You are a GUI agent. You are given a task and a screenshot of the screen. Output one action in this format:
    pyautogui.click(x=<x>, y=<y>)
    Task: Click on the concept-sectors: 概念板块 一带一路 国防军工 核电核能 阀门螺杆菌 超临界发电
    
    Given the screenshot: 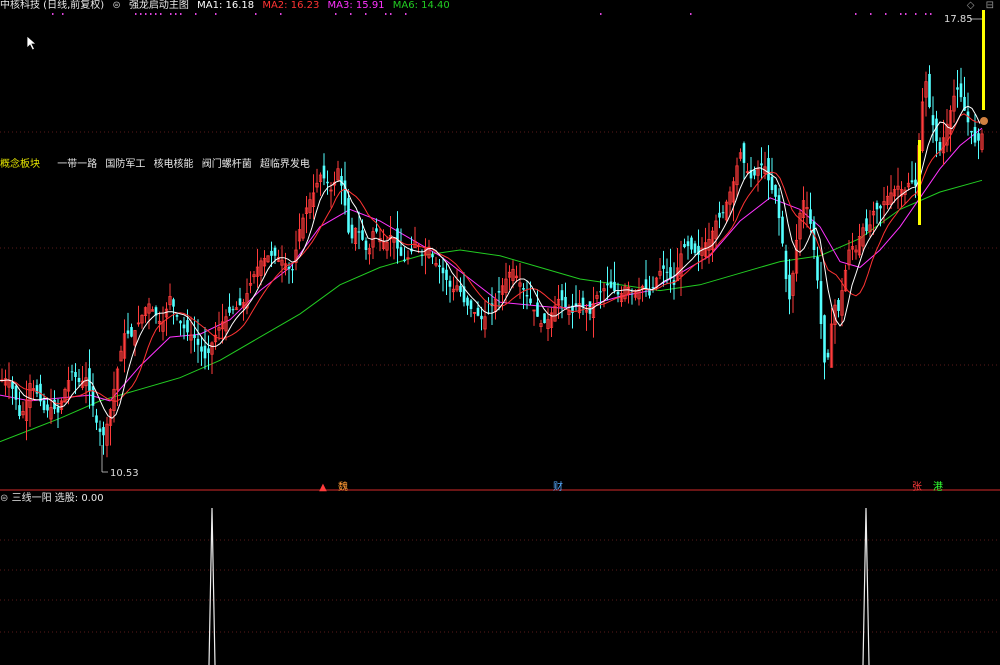 What is the action you would take?
    pyautogui.click(x=157, y=165)
    